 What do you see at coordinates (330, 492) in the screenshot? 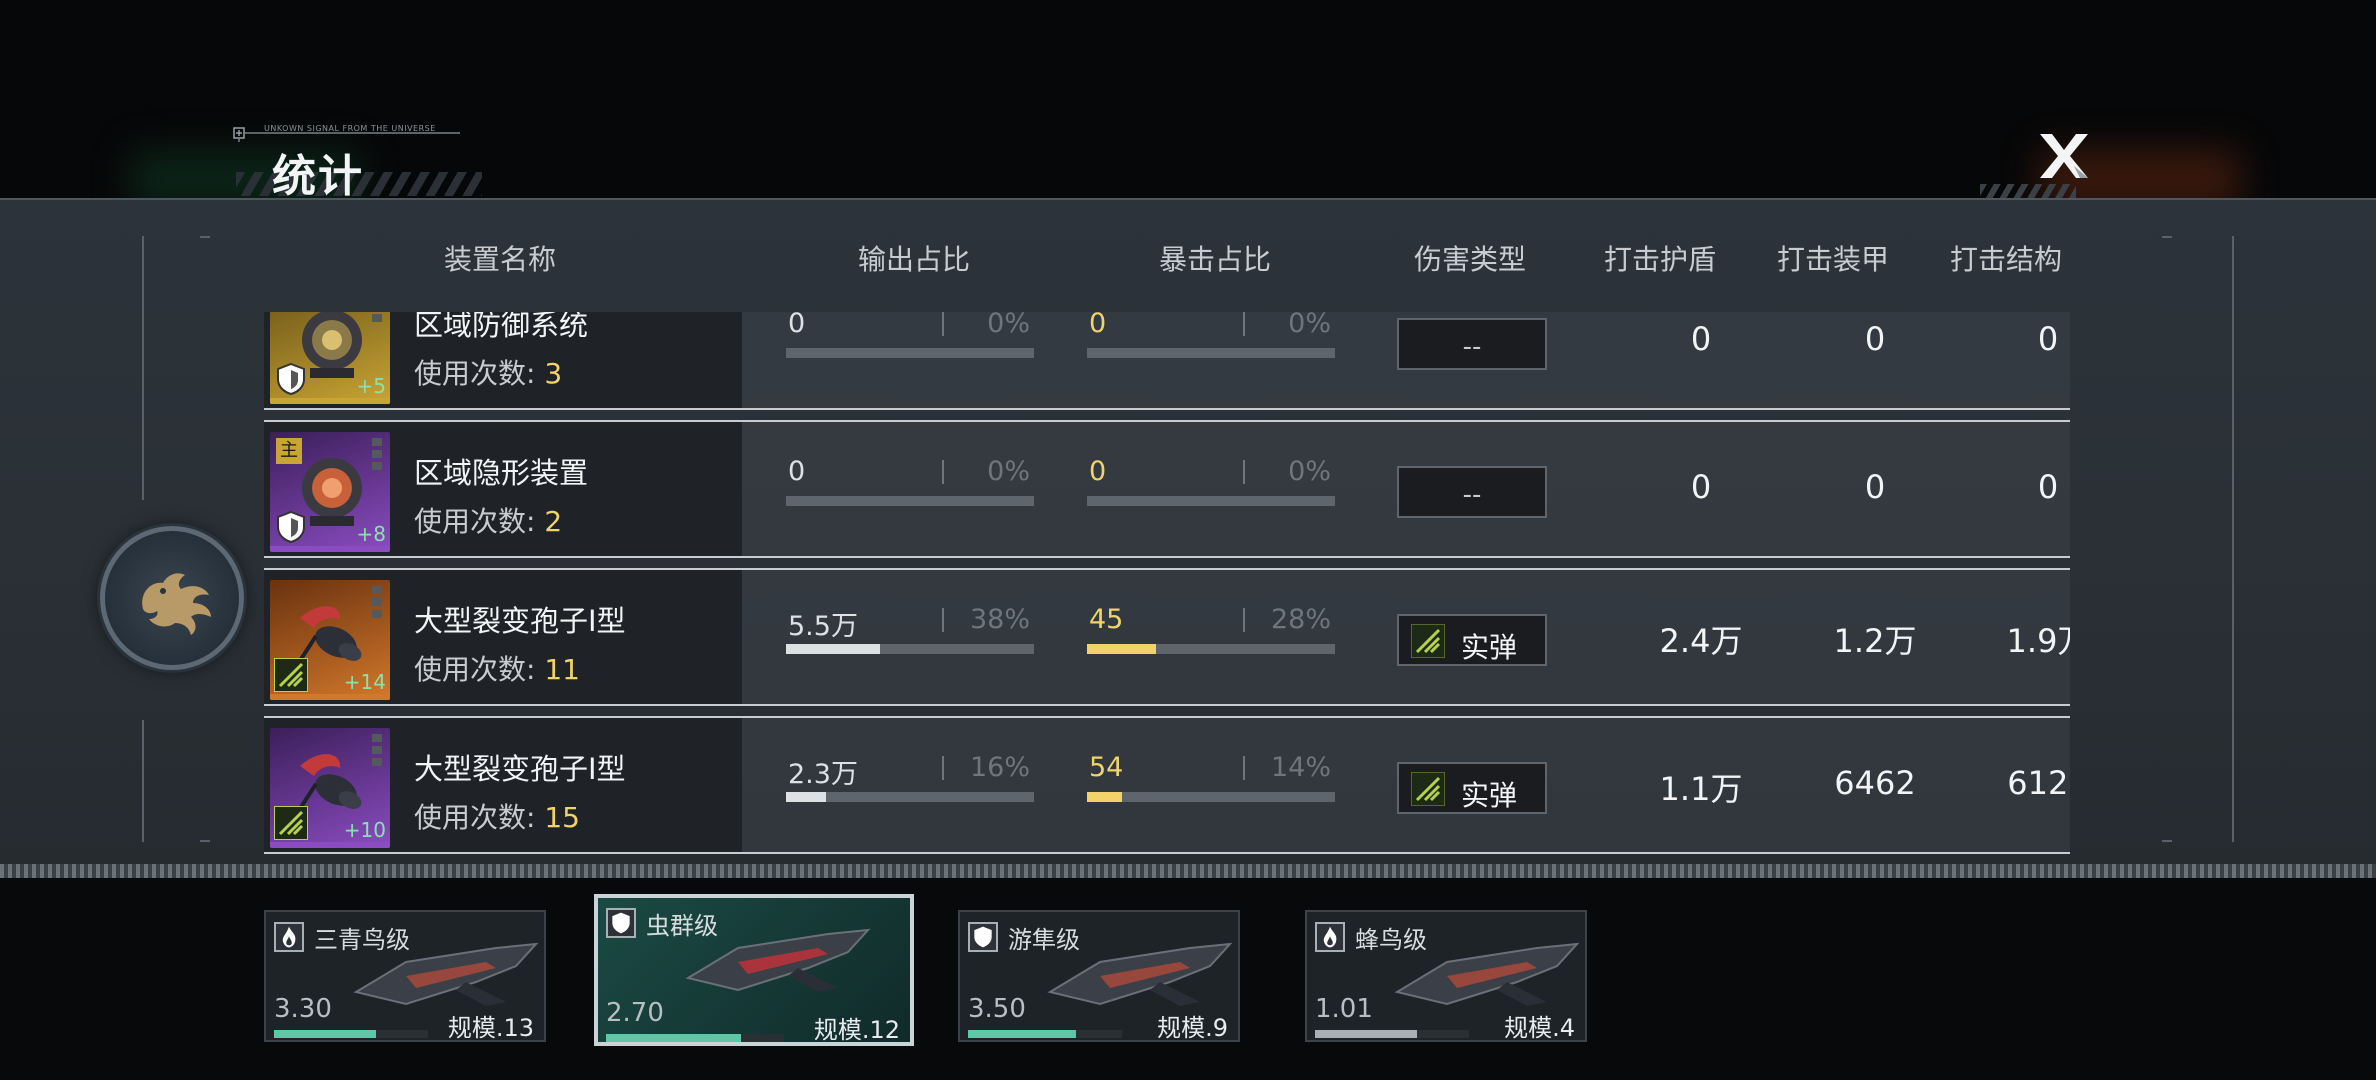
I see `device-icon: 主 +8` at bounding box center [330, 492].